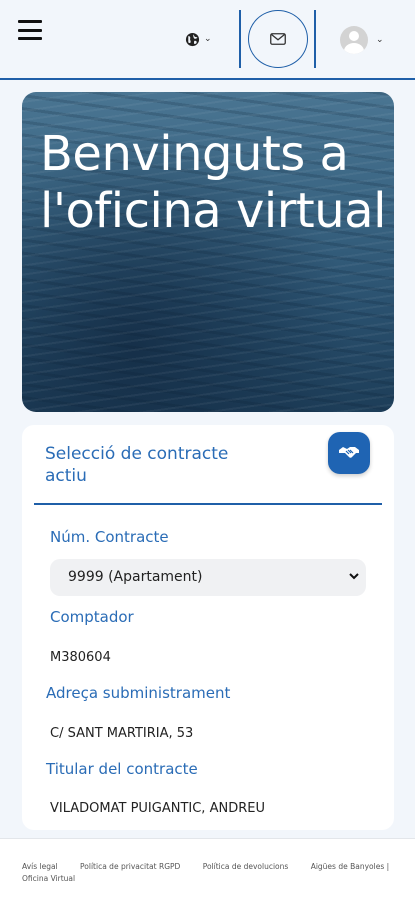  Describe the element at coordinates (122, 733) in the screenshot. I see `address-value: C/ SANT MARTIRIA, 53` at that location.